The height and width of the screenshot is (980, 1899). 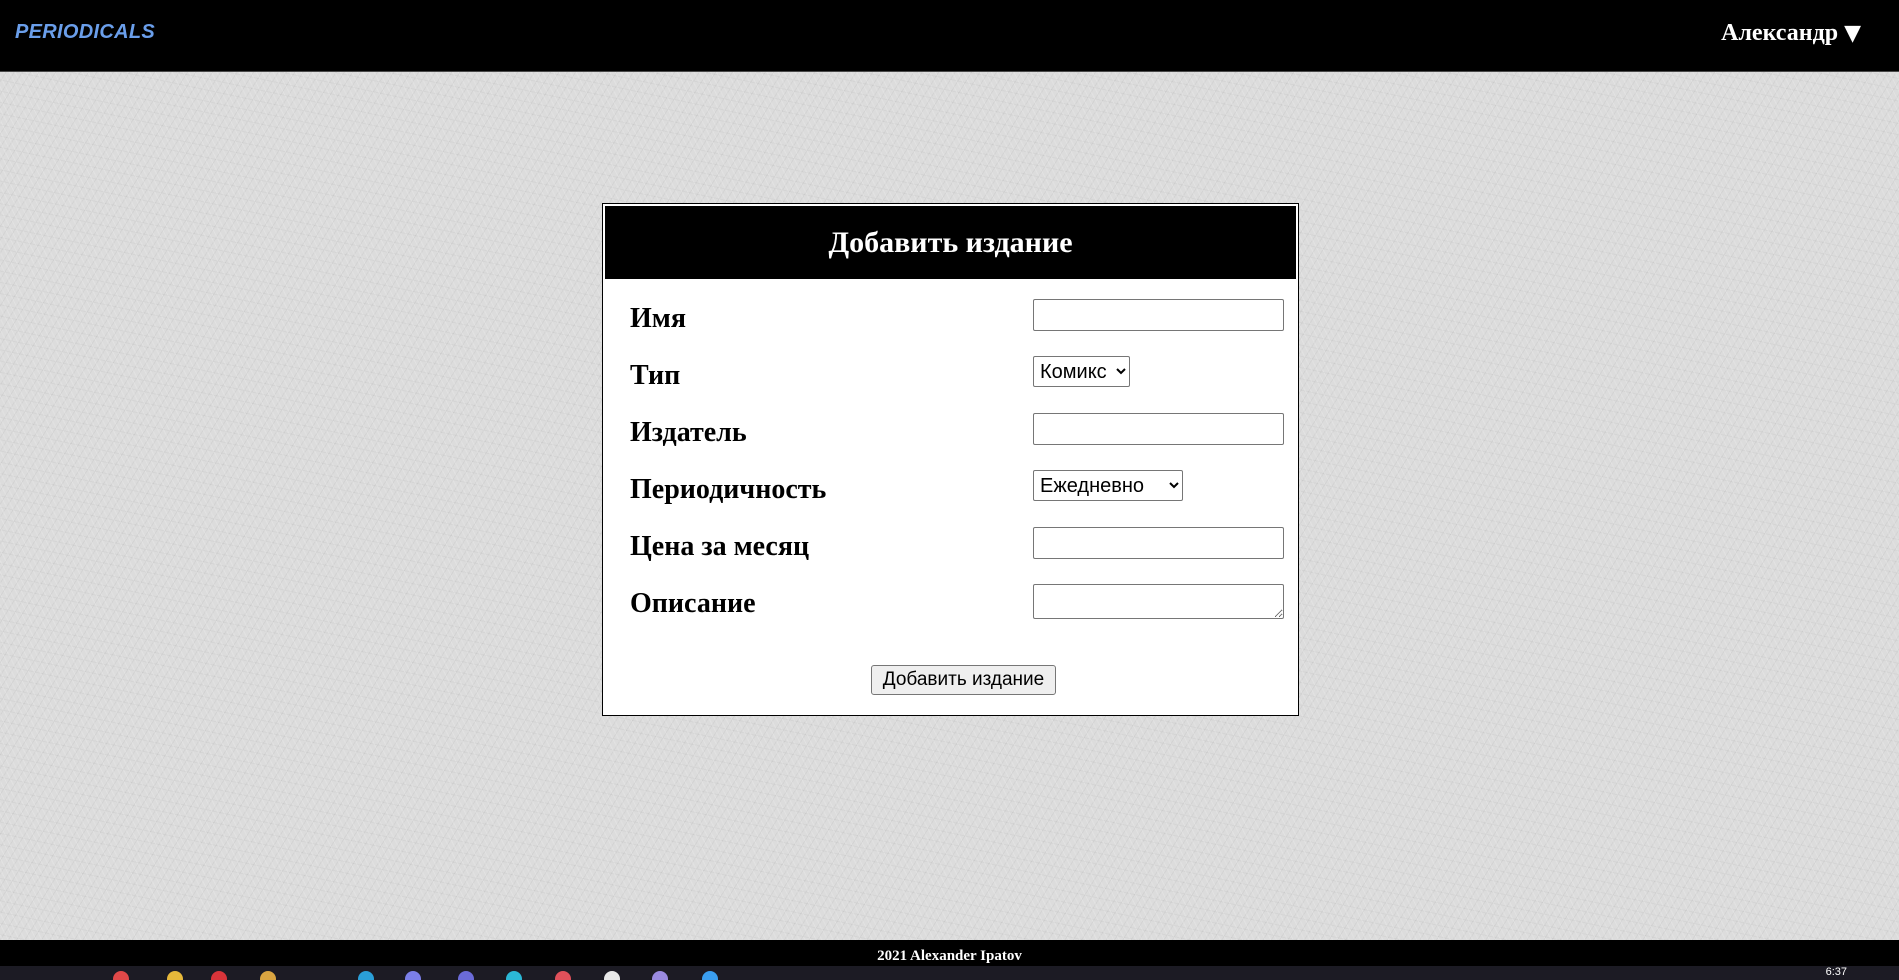 What do you see at coordinates (1081, 371) in the screenshot?
I see `type-select: Комикс` at bounding box center [1081, 371].